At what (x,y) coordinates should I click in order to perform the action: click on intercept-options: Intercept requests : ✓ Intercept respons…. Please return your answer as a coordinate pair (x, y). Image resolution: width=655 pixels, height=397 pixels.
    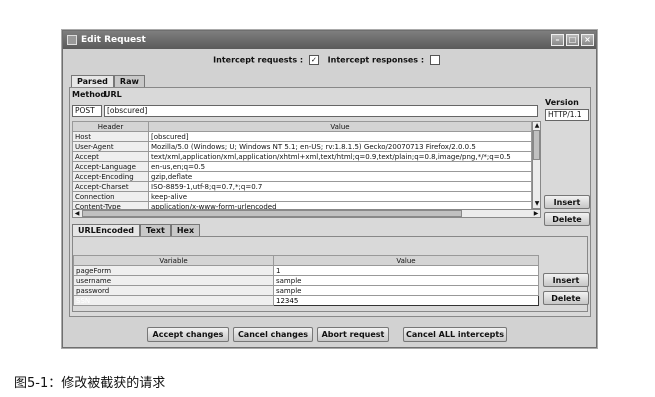
    Looking at the image, I should click on (329, 60).